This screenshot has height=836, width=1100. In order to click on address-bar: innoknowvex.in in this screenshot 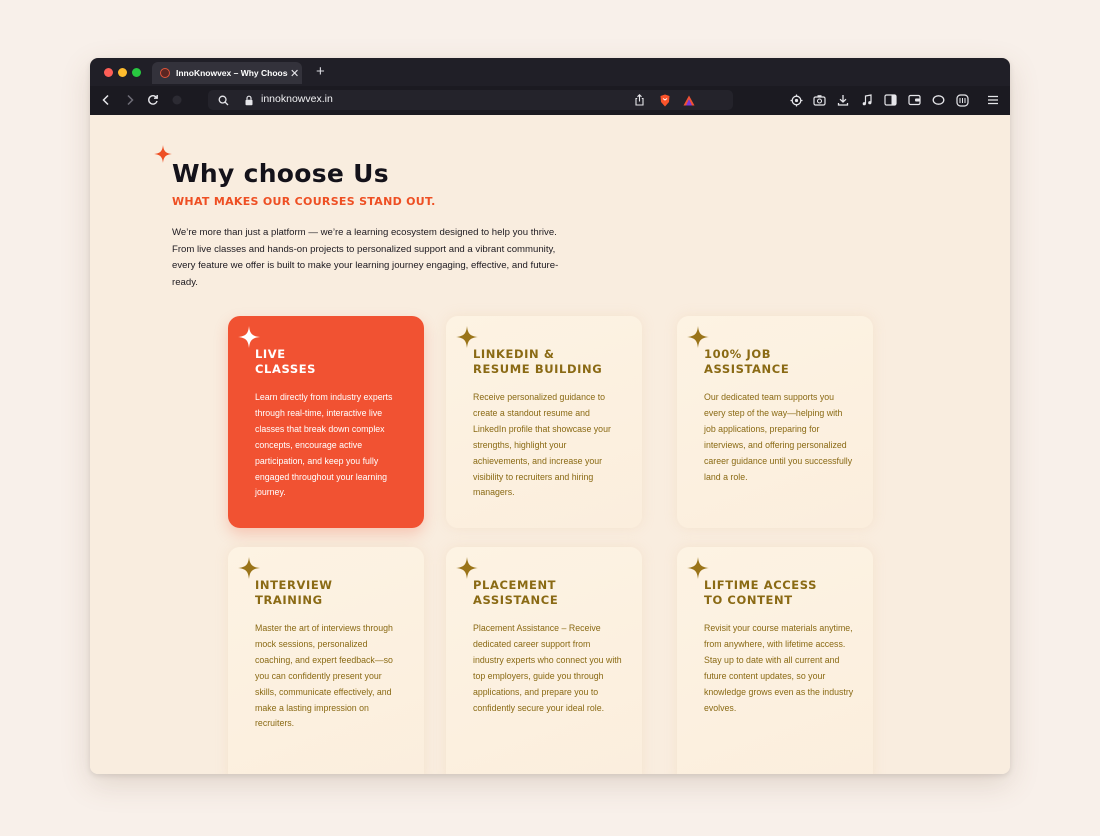, I will do `click(470, 100)`.